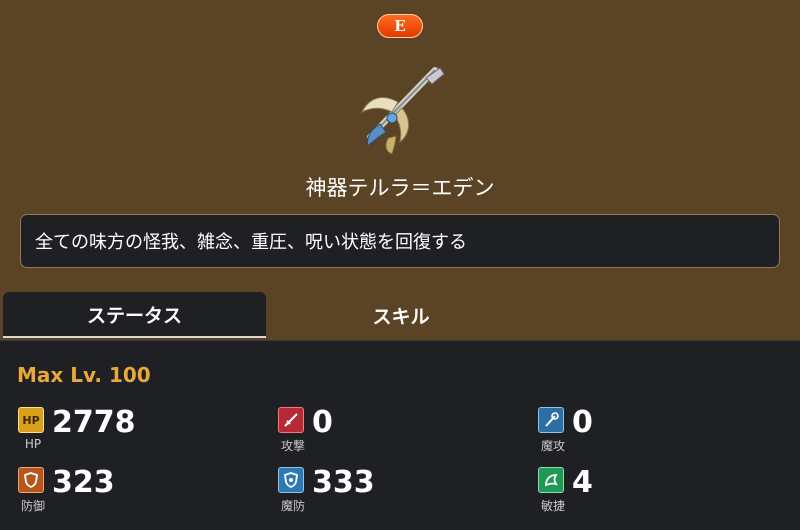  What do you see at coordinates (552, 506) in the screenshot?
I see `stat-label: 敏捷` at bounding box center [552, 506].